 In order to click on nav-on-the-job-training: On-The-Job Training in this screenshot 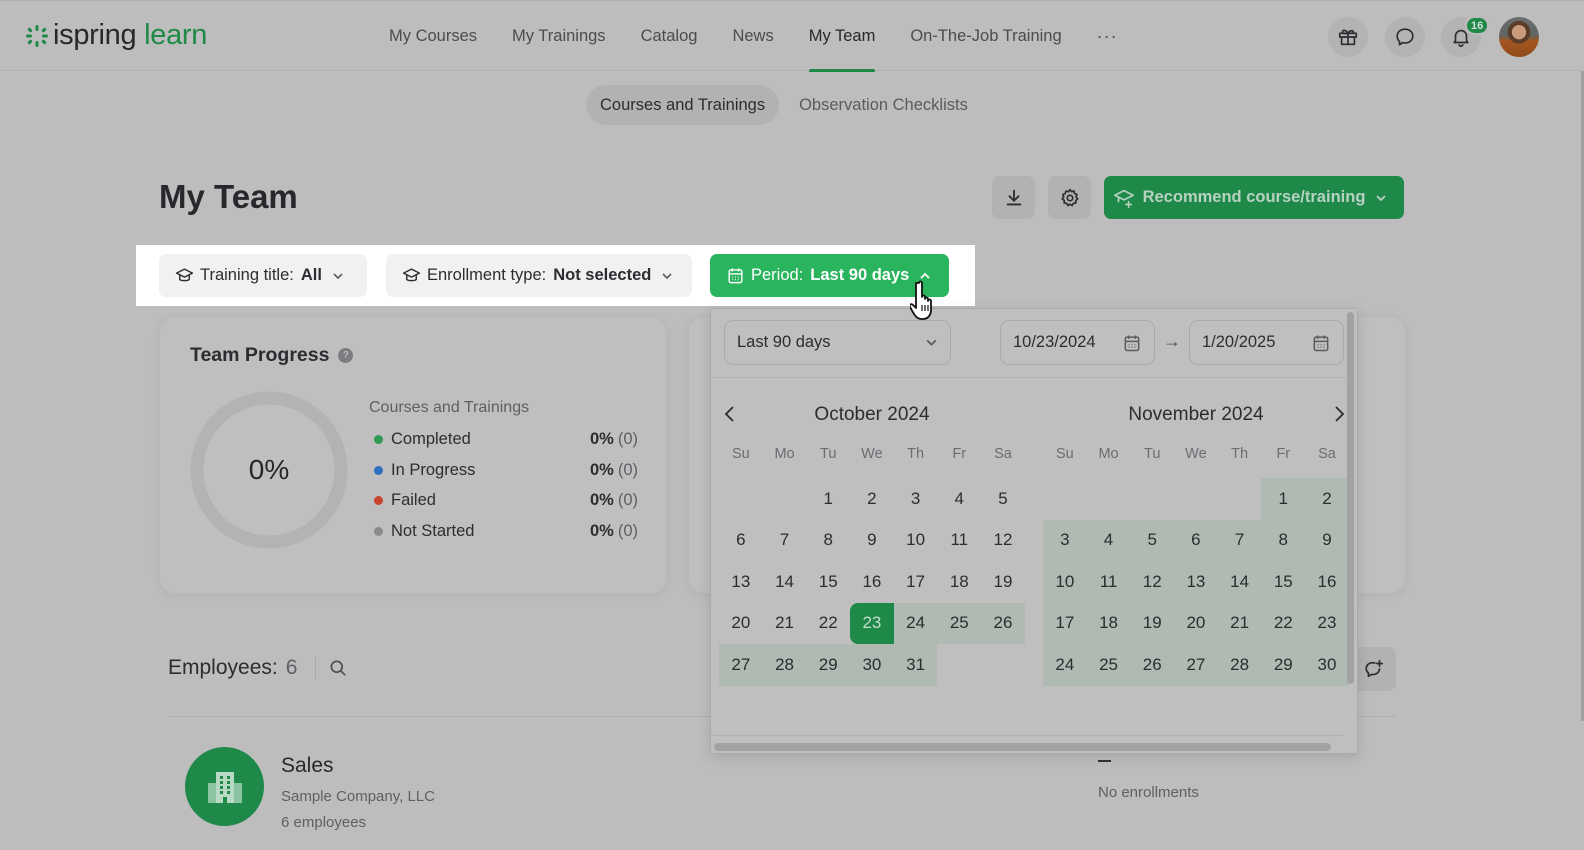, I will do `click(985, 36)`.